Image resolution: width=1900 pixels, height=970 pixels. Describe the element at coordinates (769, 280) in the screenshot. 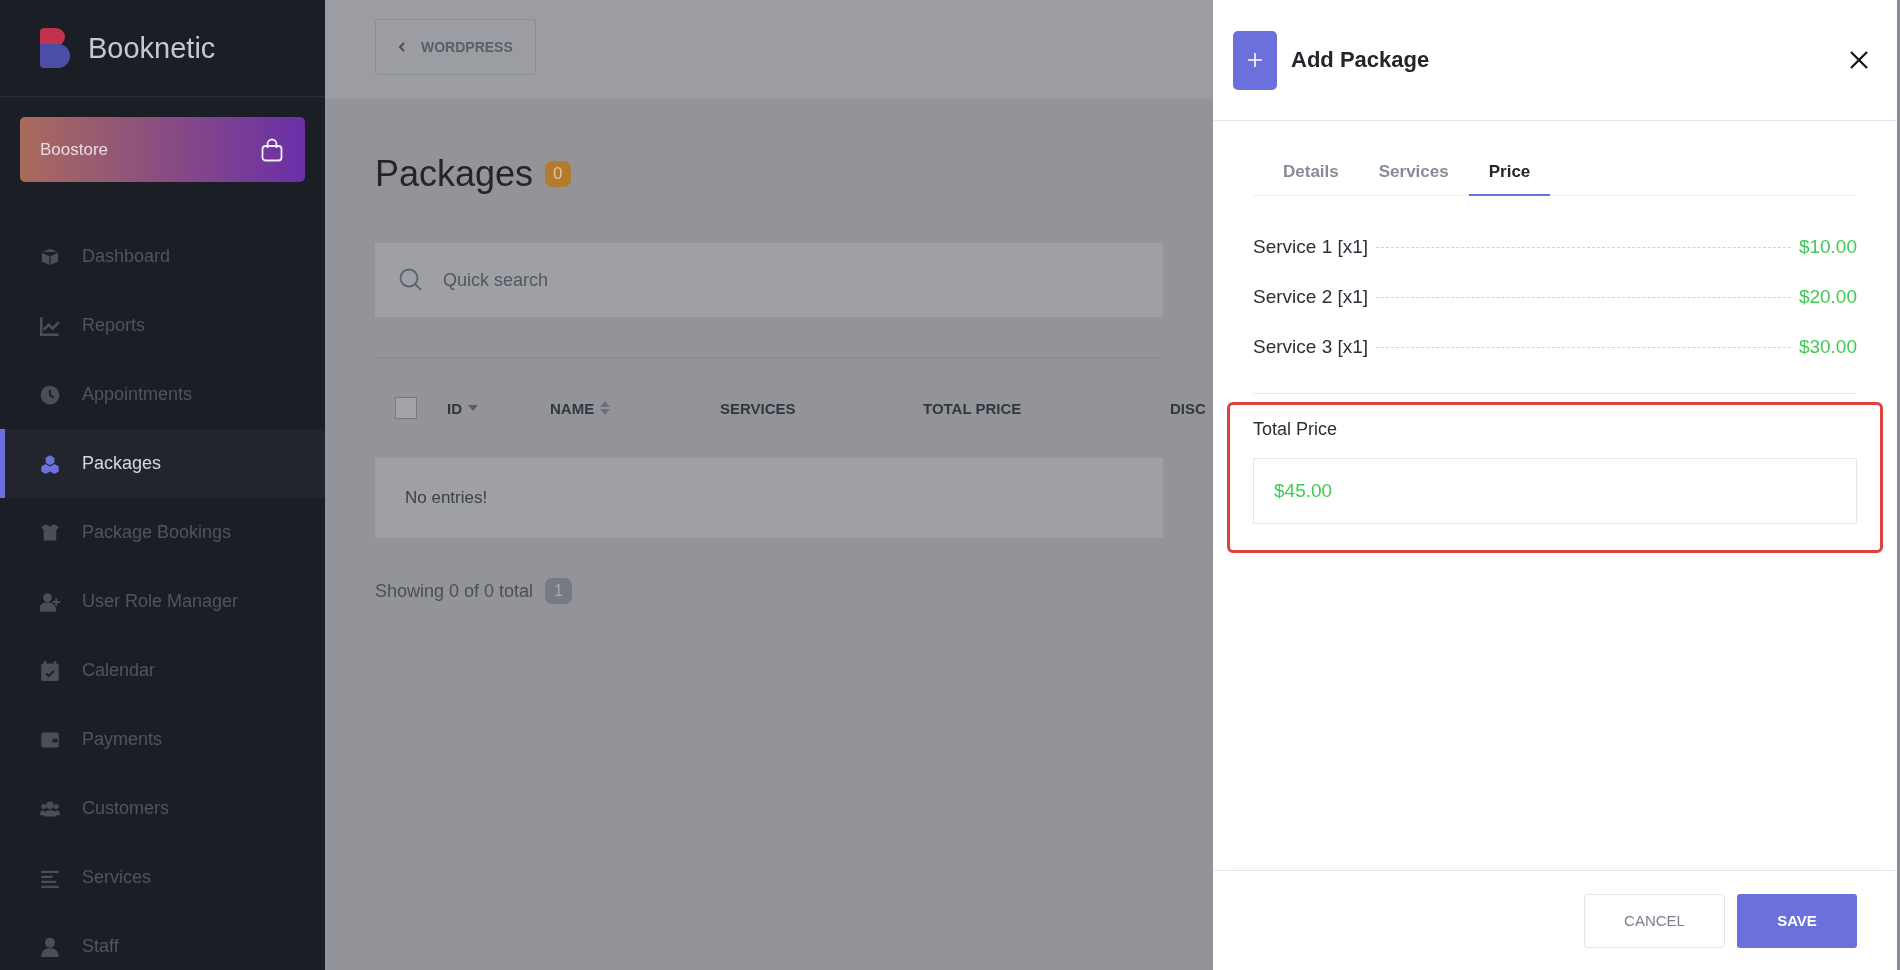

I see `search-field: Quick search` at that location.